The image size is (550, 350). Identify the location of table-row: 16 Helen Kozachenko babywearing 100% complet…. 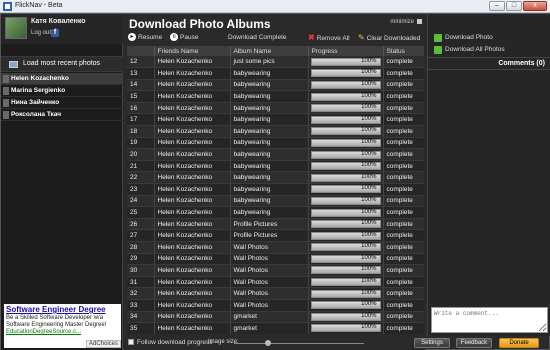
(275, 108).